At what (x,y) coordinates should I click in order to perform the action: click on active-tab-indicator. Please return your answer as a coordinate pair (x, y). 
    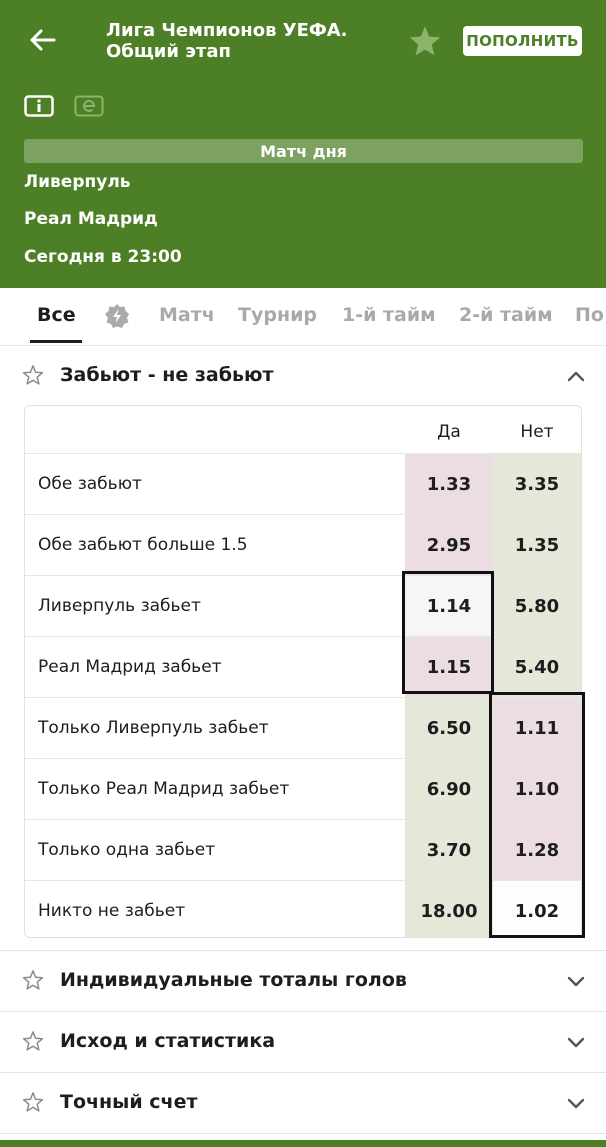
    Looking at the image, I should click on (56, 341).